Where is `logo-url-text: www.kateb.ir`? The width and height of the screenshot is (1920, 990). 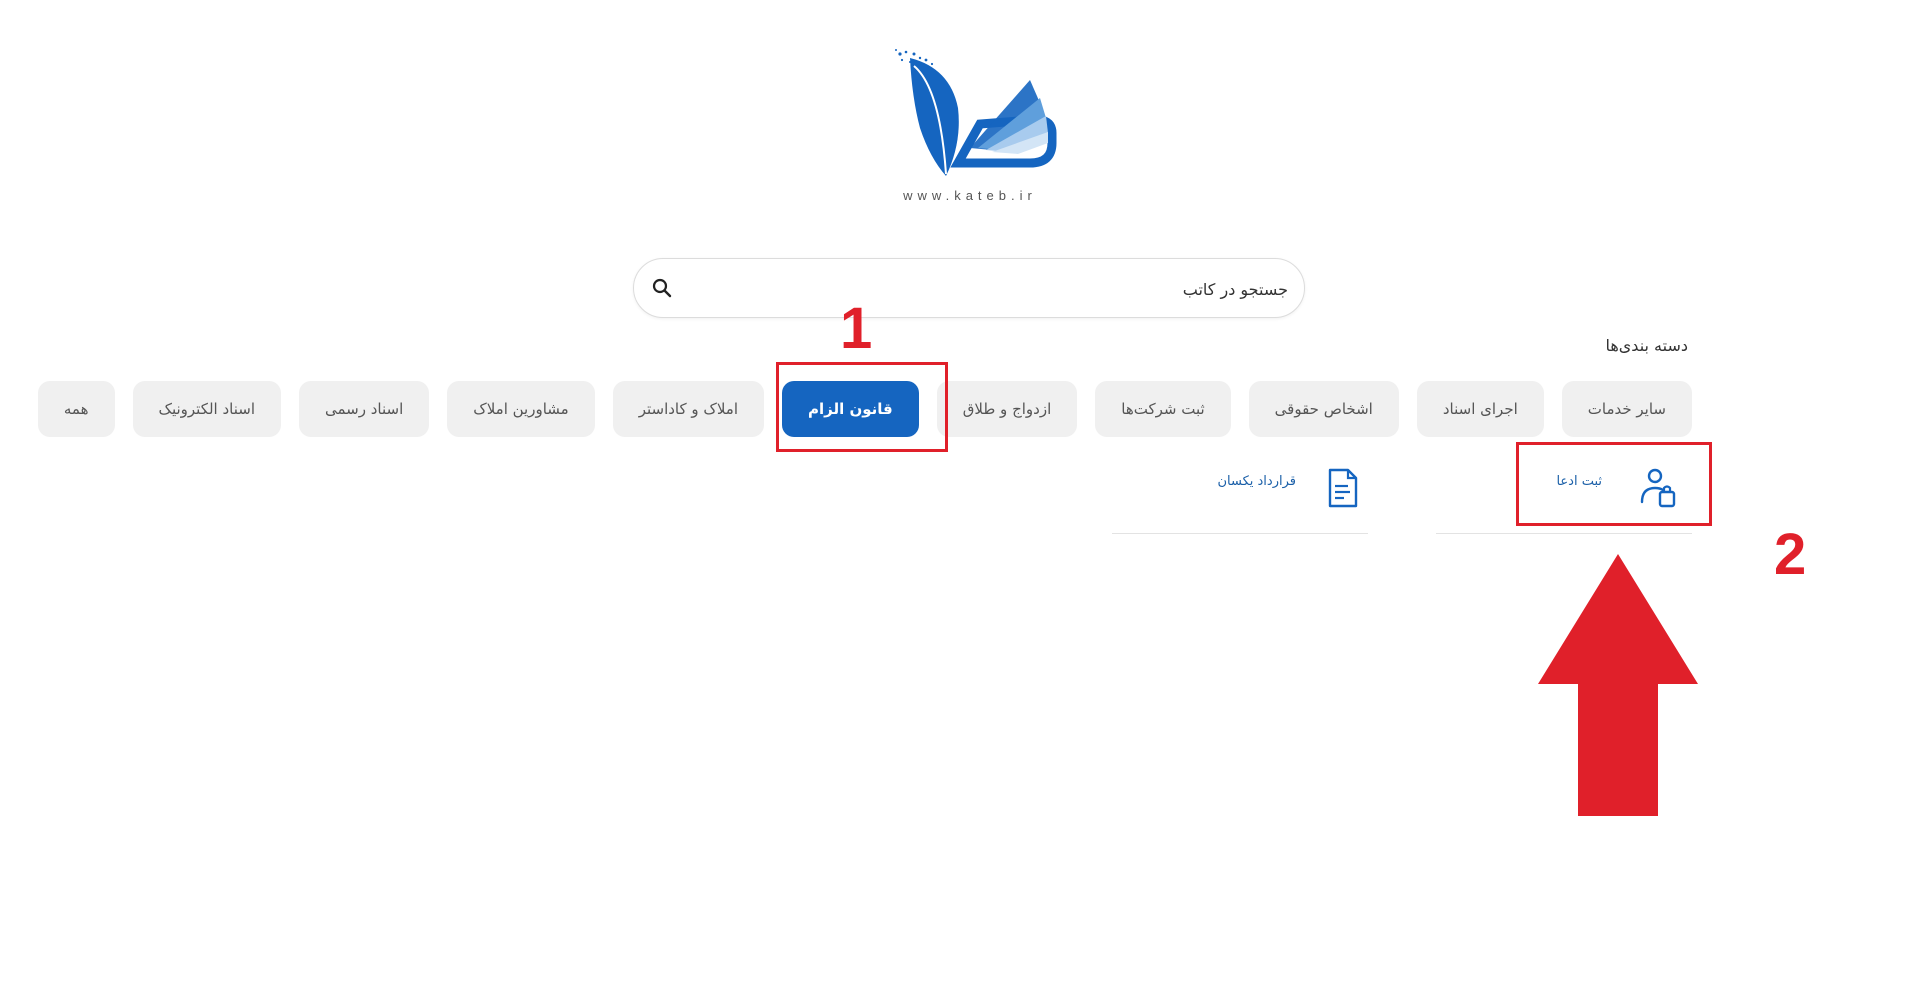
logo-url-text: www.kateb.ir is located at coordinates (970, 195).